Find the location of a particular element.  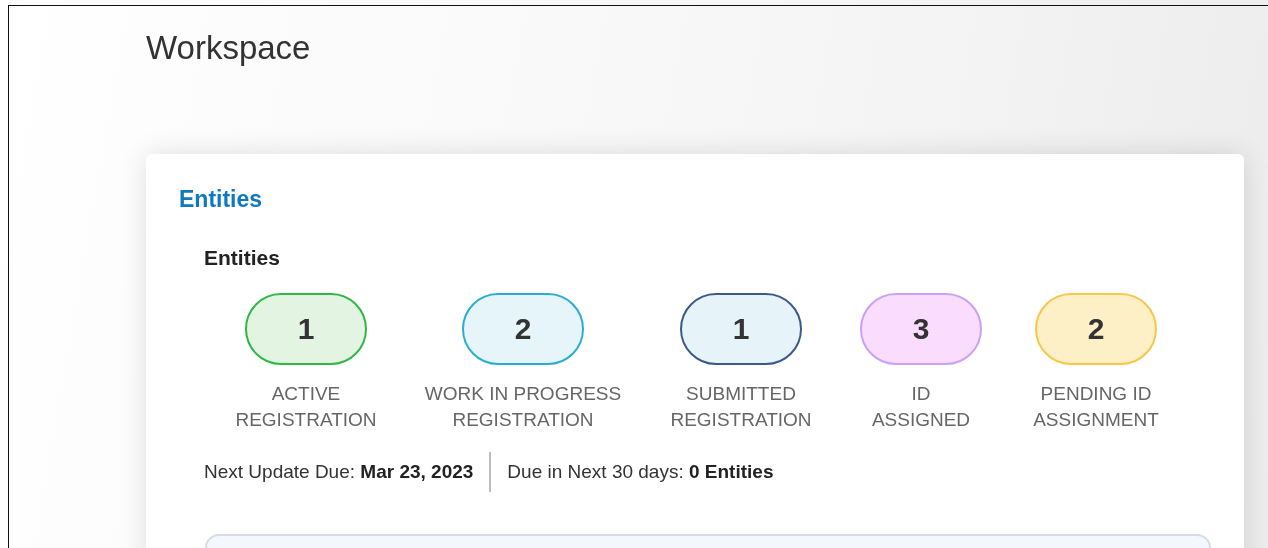

summary-text: Due in Next 30 days: 0 Entities is located at coordinates (640, 472).